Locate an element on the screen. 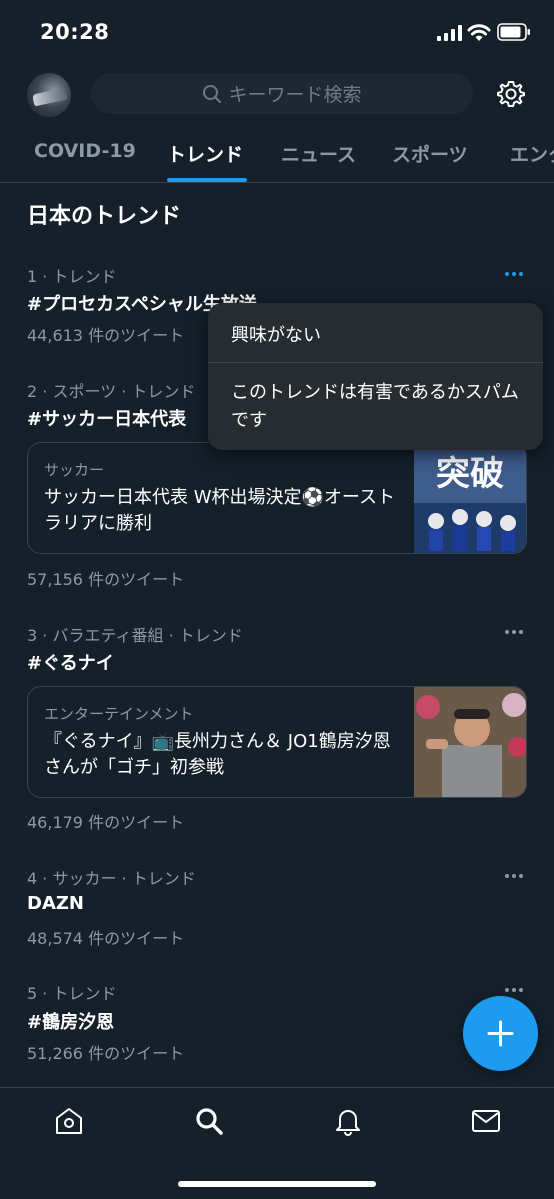  tab-news: ニュース is located at coordinates (318, 153).